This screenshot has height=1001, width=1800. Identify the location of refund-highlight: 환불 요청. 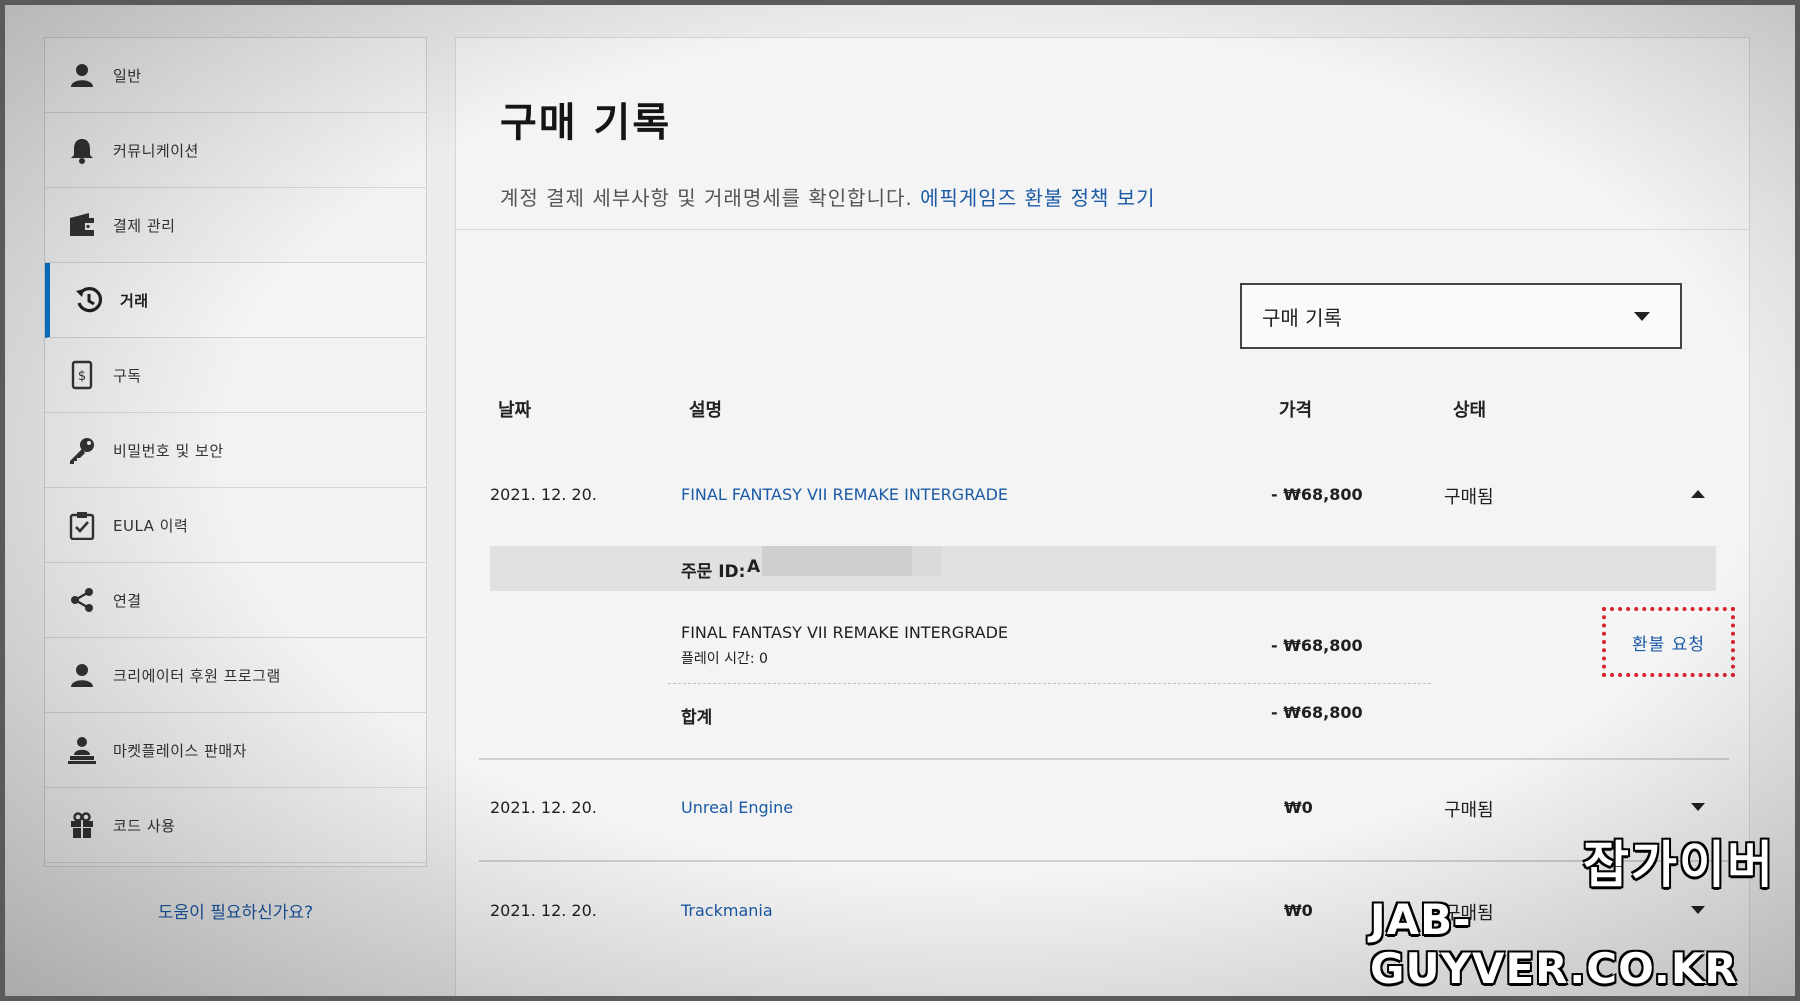
(1668, 642).